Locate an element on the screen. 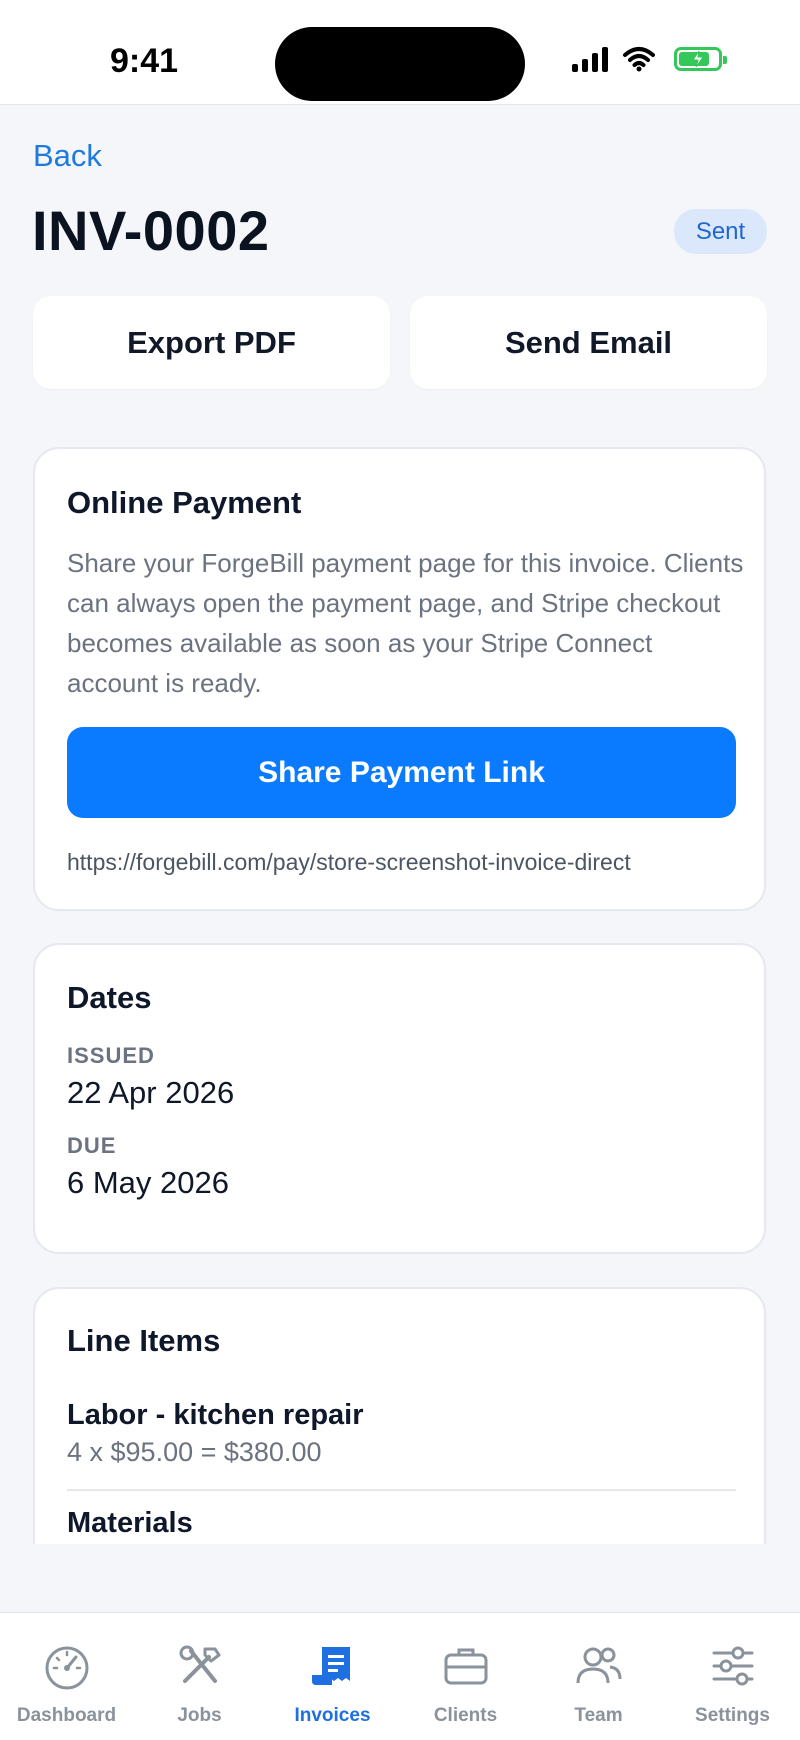 The width and height of the screenshot is (800, 1740). tools-icon is located at coordinates (200, 1664).